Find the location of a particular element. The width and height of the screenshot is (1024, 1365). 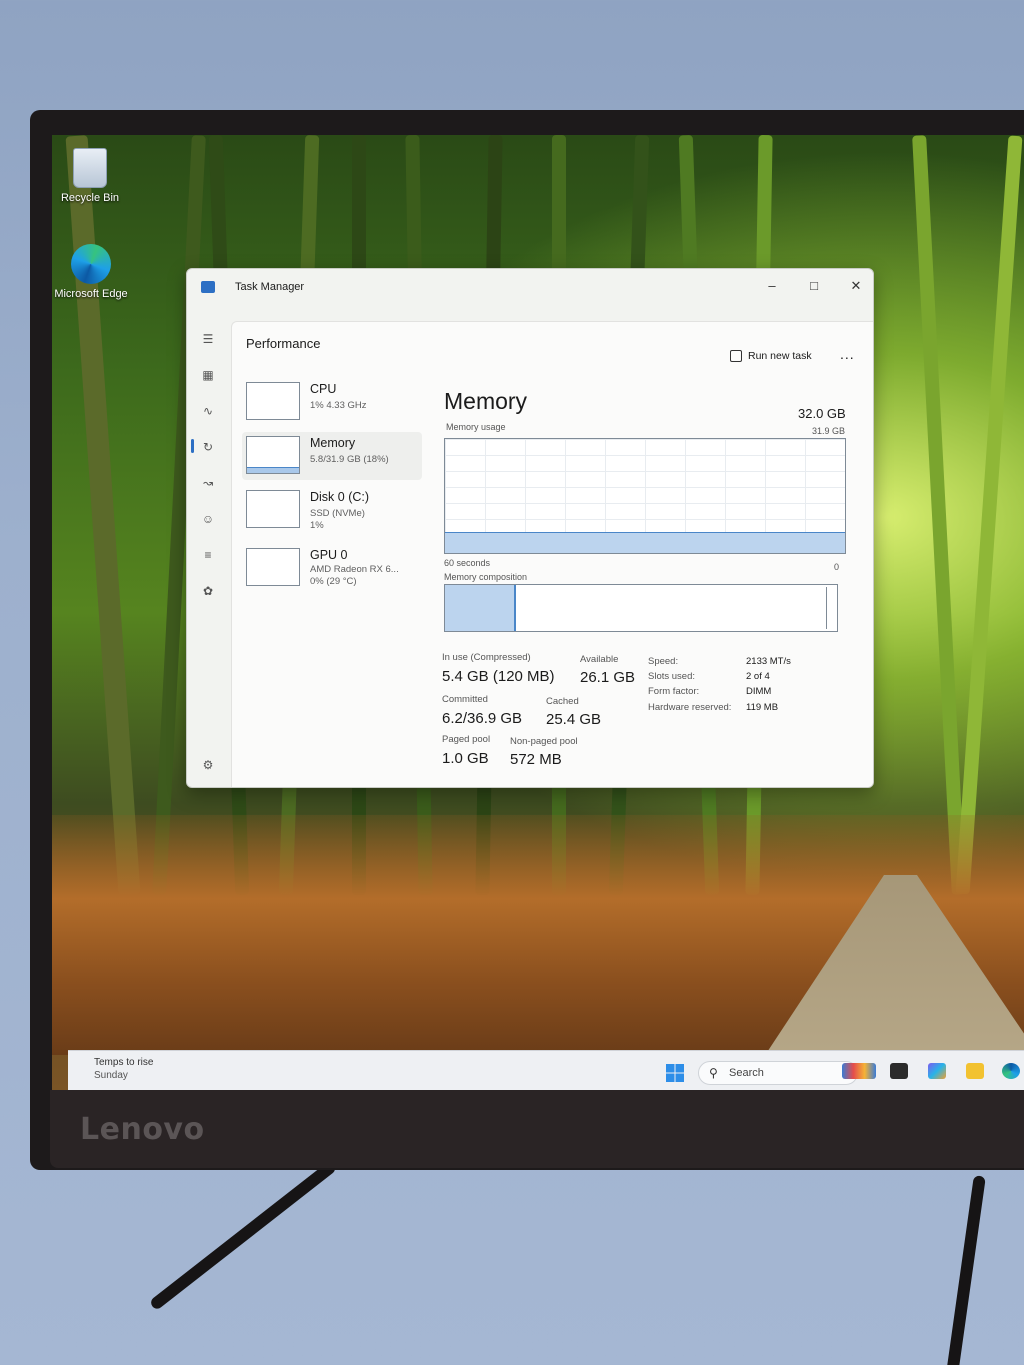

weather-headline: Temps to rise is located at coordinates (124, 1062).